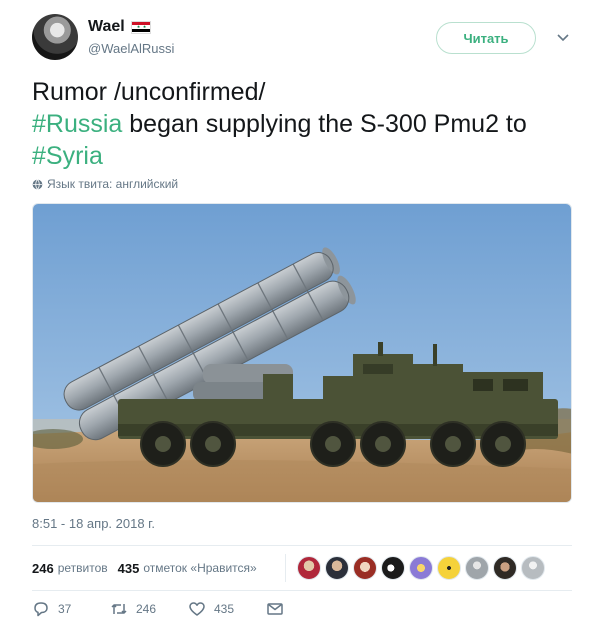 The width and height of the screenshot is (600, 641). What do you see at coordinates (67, 156) in the screenshot?
I see `hashtag-syria: #Syria` at bounding box center [67, 156].